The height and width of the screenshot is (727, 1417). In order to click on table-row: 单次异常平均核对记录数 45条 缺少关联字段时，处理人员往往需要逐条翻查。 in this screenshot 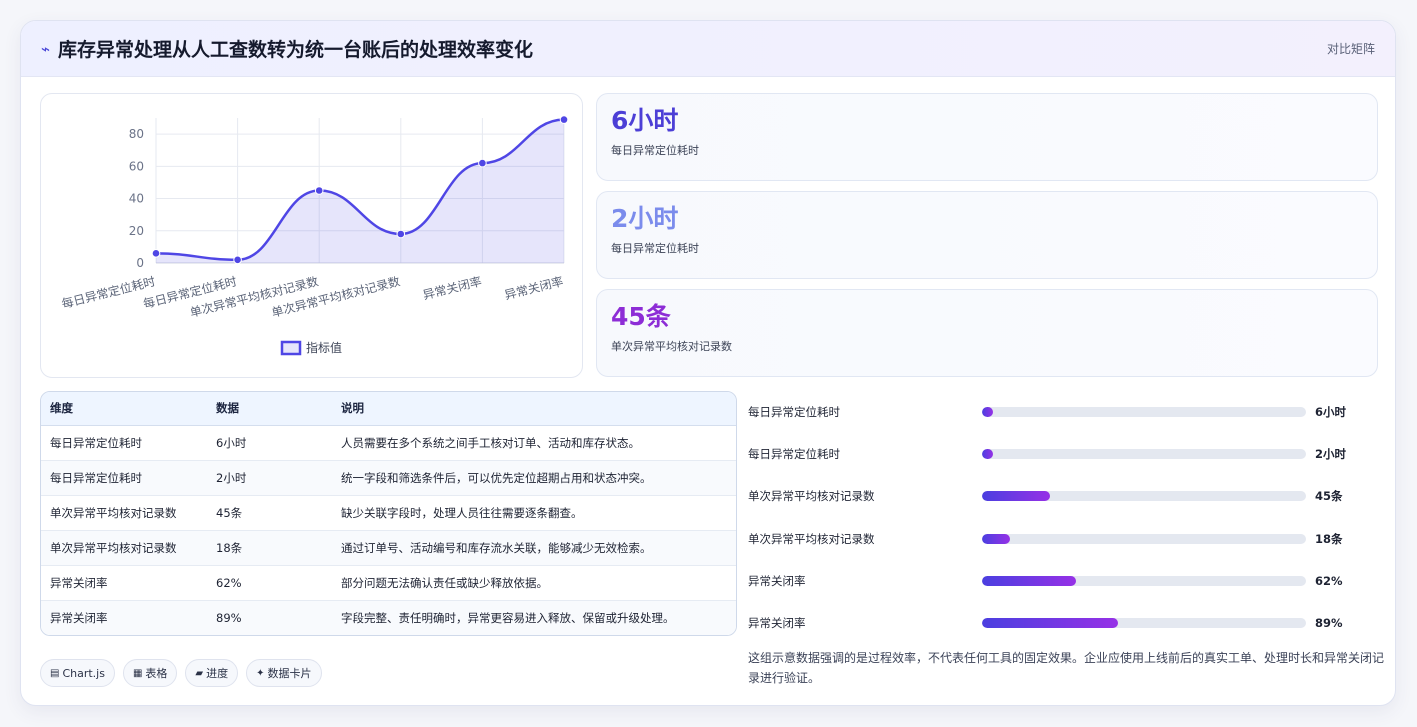, I will do `click(388, 513)`.